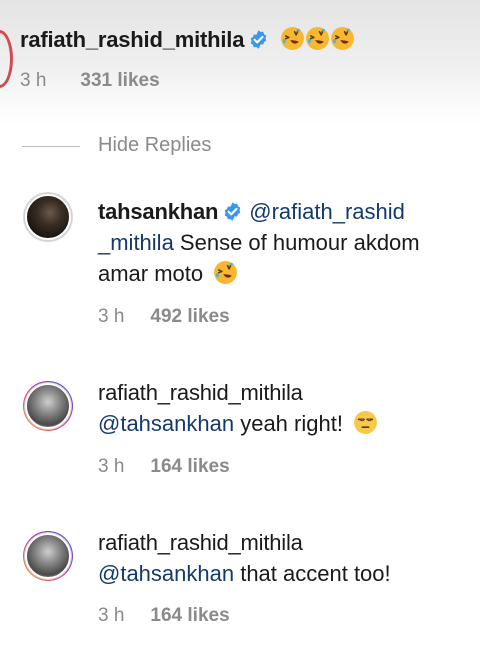 Image resolution: width=480 pixels, height=645 pixels. I want to click on top-comment-username: rafiath_rashid_mithila, so click(132, 39).